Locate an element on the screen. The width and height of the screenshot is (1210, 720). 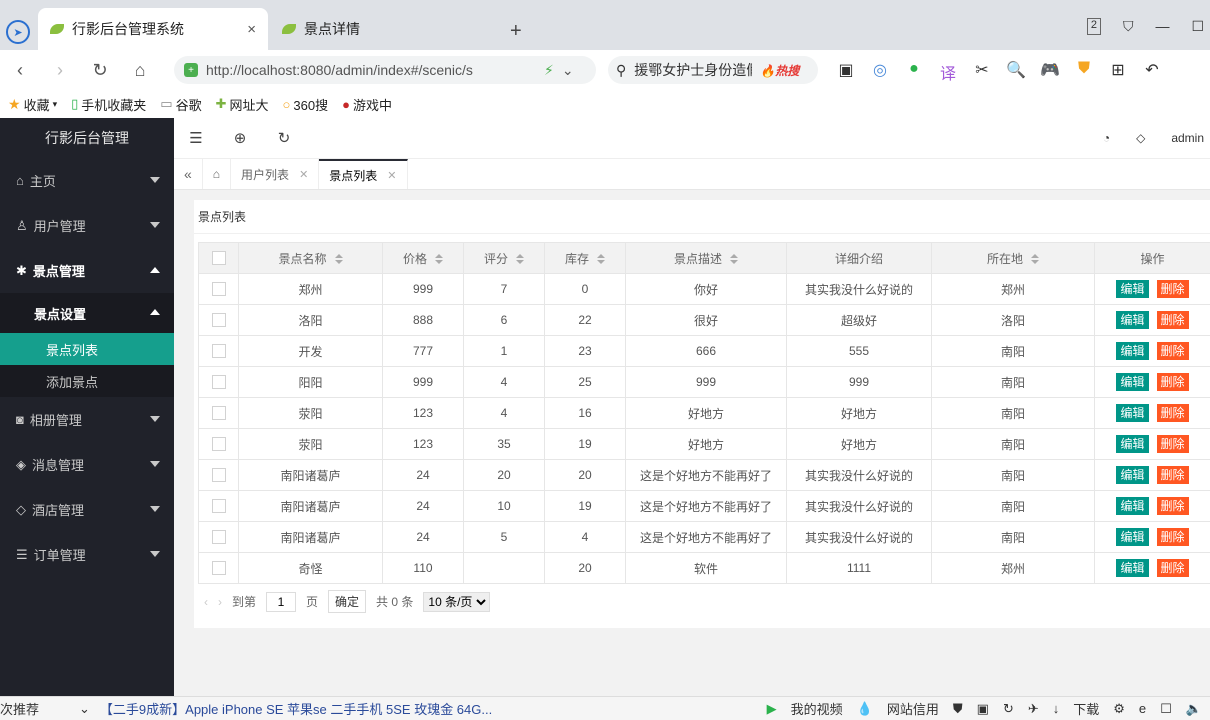
theme-icon: ◔ is located at coordinates (1106, 138).